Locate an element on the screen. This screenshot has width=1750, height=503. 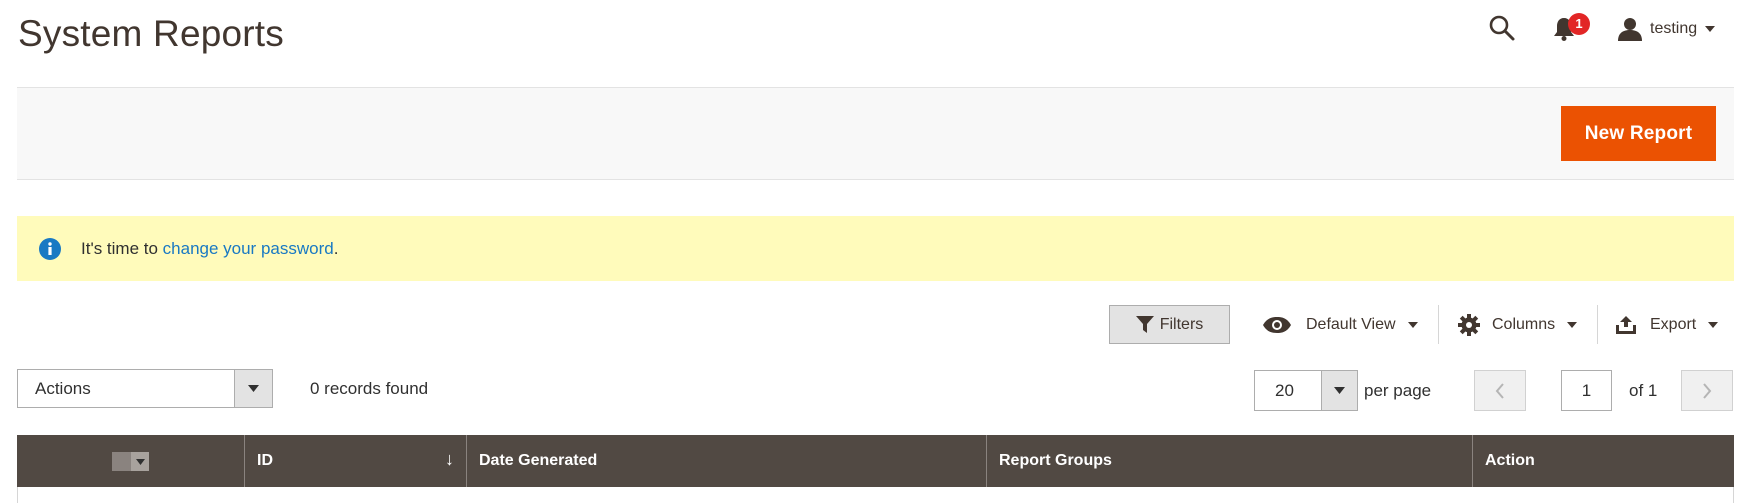
chevron-left-icon is located at coordinates (1499, 390).